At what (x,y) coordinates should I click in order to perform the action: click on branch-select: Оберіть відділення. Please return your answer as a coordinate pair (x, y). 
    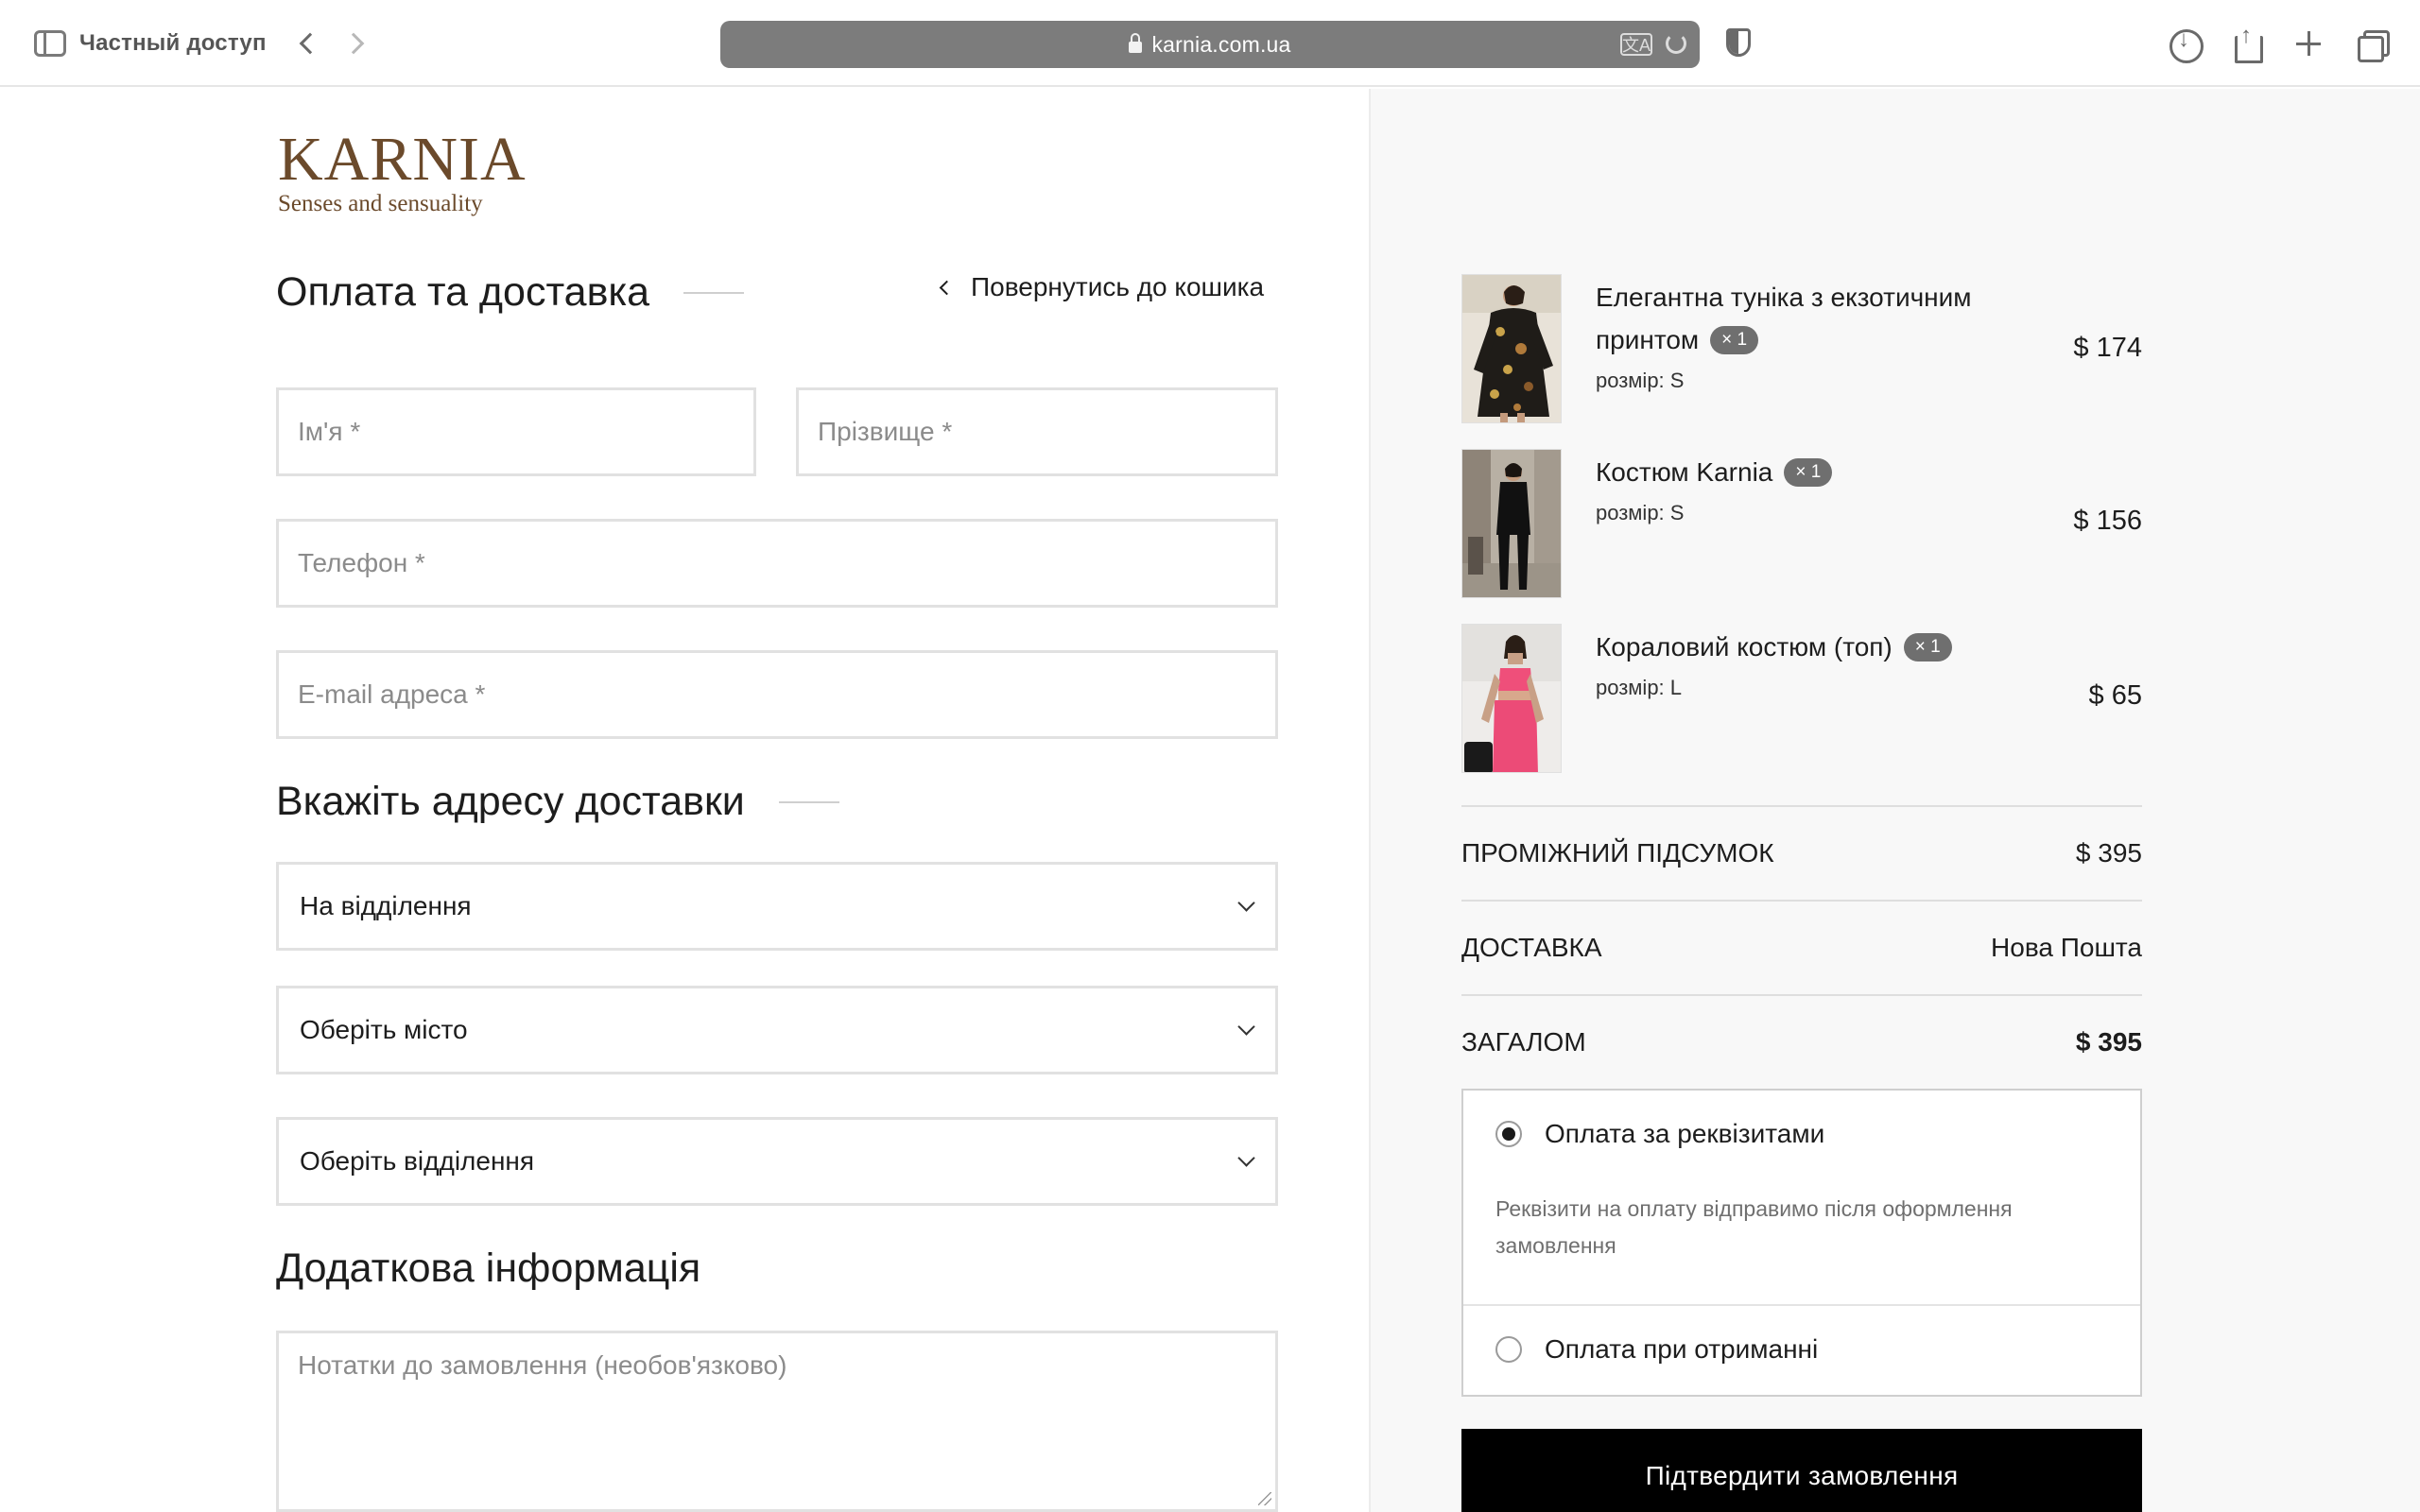
    Looking at the image, I should click on (777, 1161).